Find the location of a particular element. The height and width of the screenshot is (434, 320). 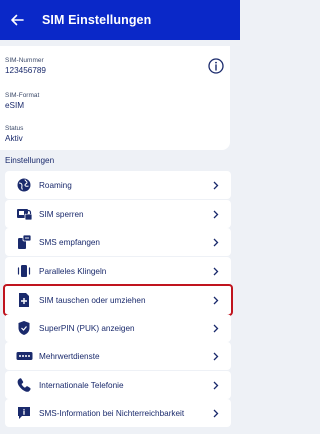

globe-icon is located at coordinates (24, 185).